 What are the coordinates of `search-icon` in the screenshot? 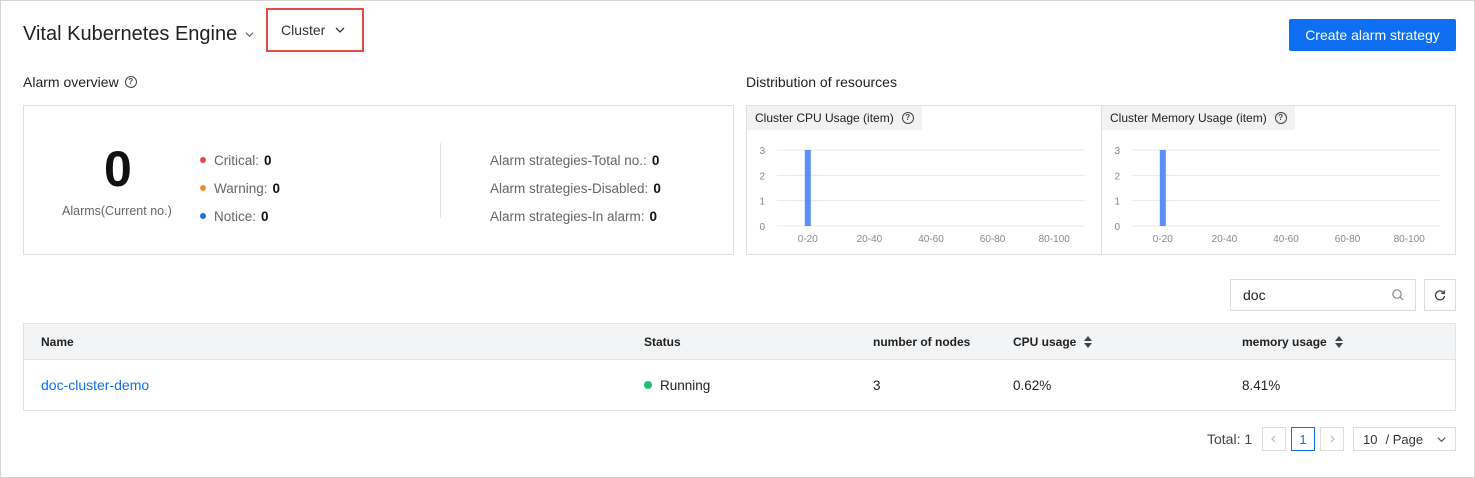 It's located at (1398, 295).